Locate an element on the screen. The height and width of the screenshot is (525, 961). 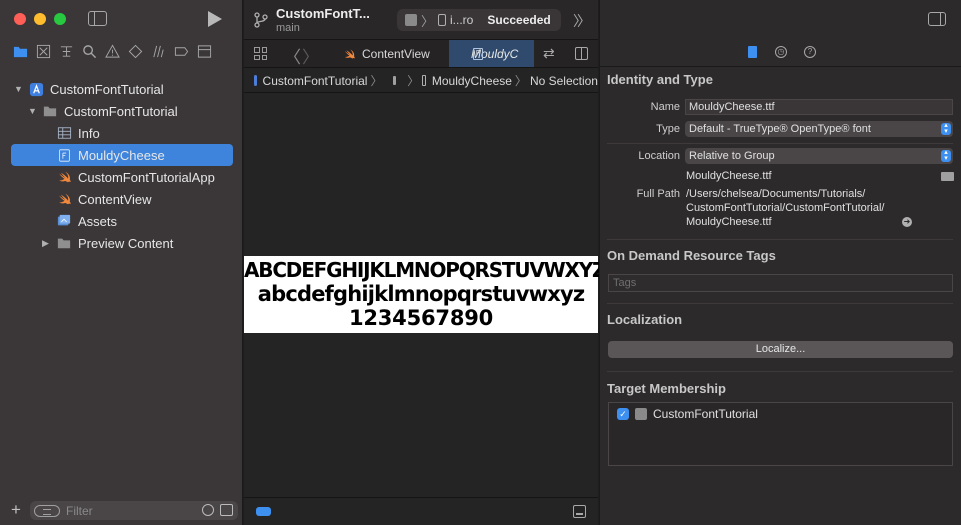
reveal-in-finder-icon: ➜ is located at coordinates (907, 222).